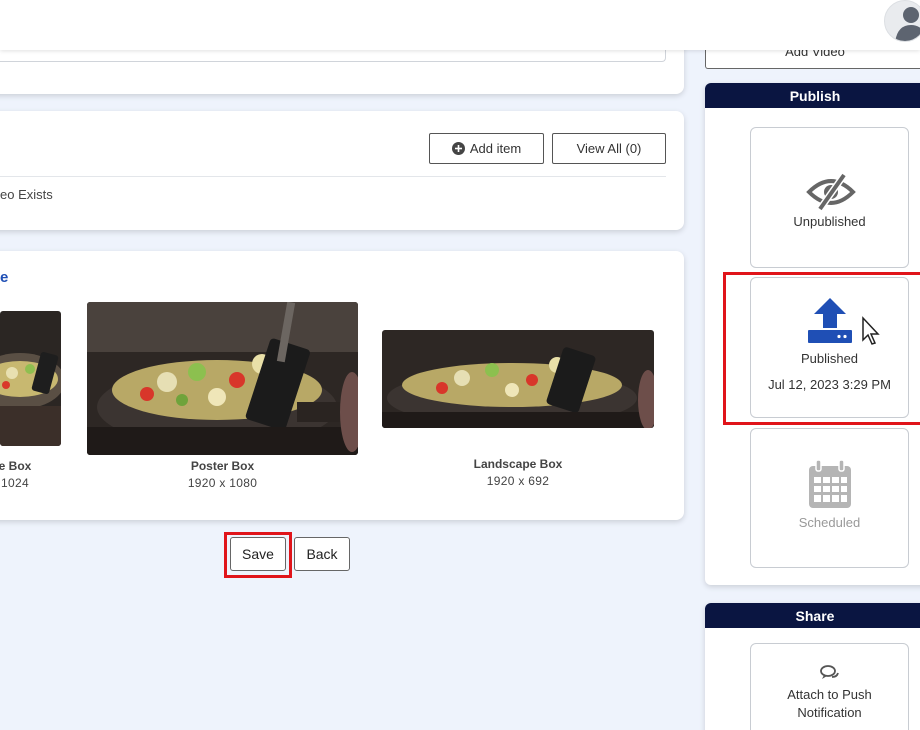 The height and width of the screenshot is (730, 920). What do you see at coordinates (829, 712) in the screenshot?
I see `push-label-line2: Notification` at bounding box center [829, 712].